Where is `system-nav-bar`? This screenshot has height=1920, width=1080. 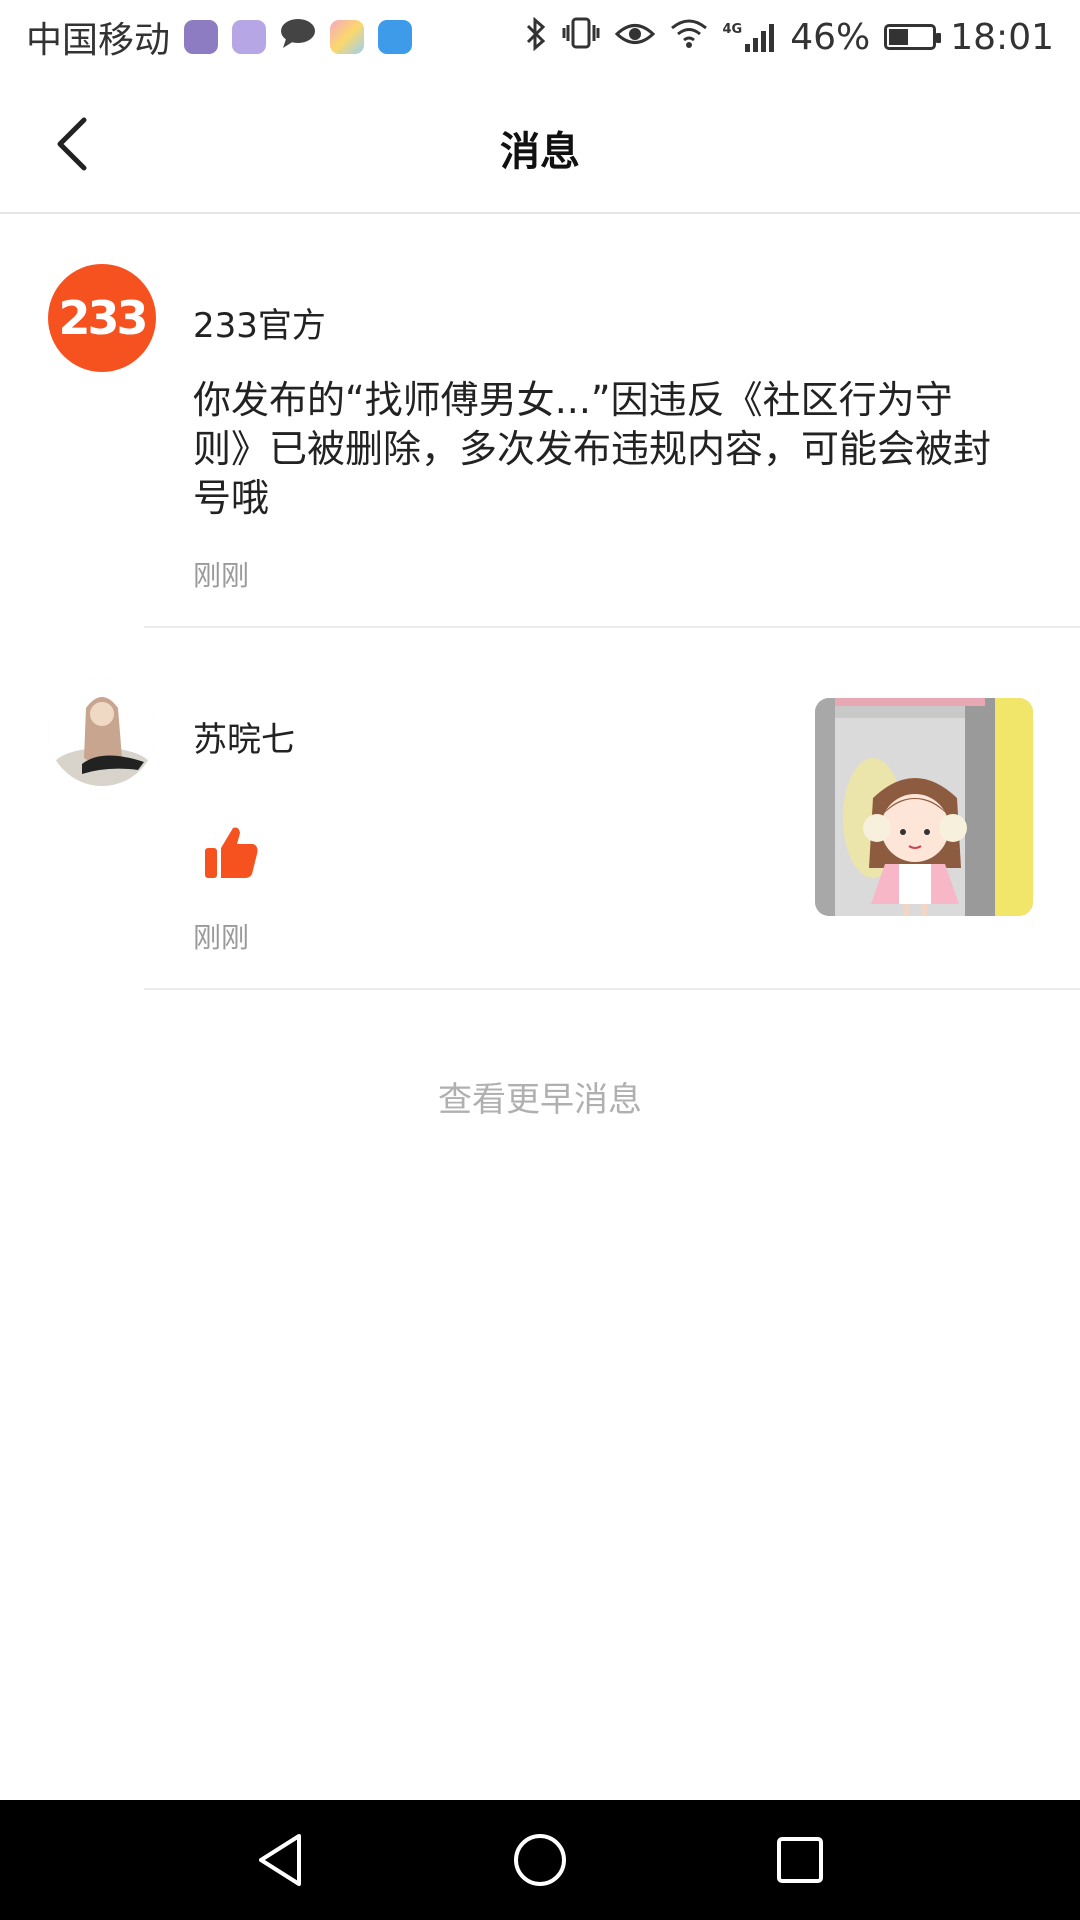 system-nav-bar is located at coordinates (540, 1860).